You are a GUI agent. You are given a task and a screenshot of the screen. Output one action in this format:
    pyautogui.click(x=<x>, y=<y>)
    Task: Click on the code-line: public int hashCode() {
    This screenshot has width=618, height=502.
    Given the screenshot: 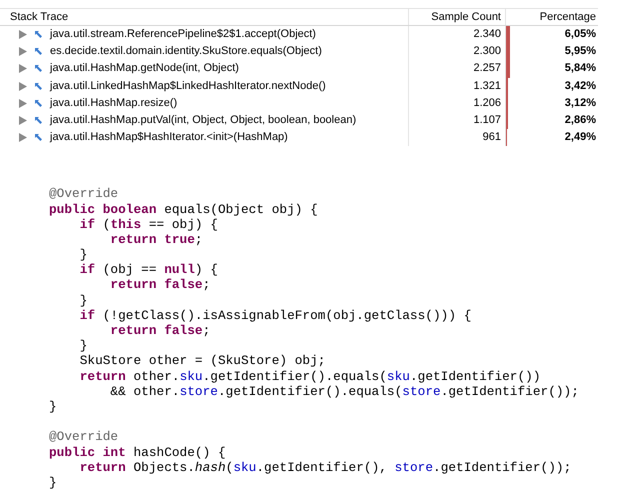 What is the action you would take?
    pyautogui.click(x=137, y=452)
    